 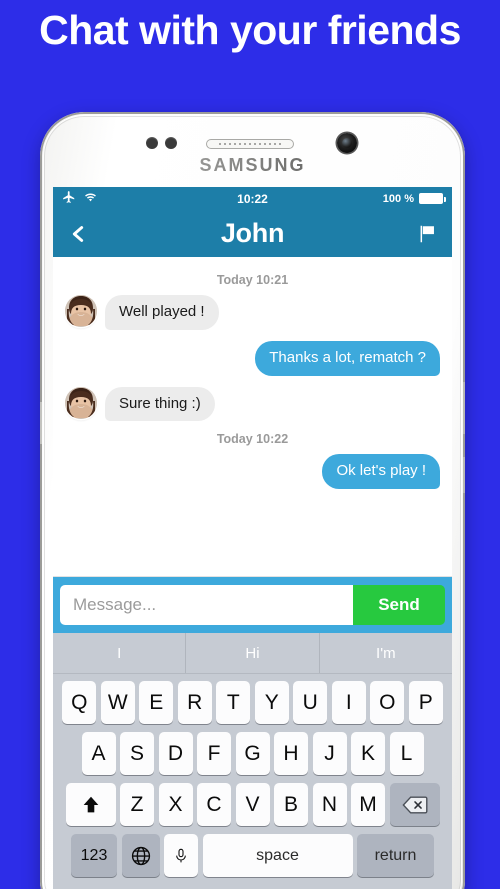 What do you see at coordinates (368, 804) in the screenshot?
I see `key-m: M` at bounding box center [368, 804].